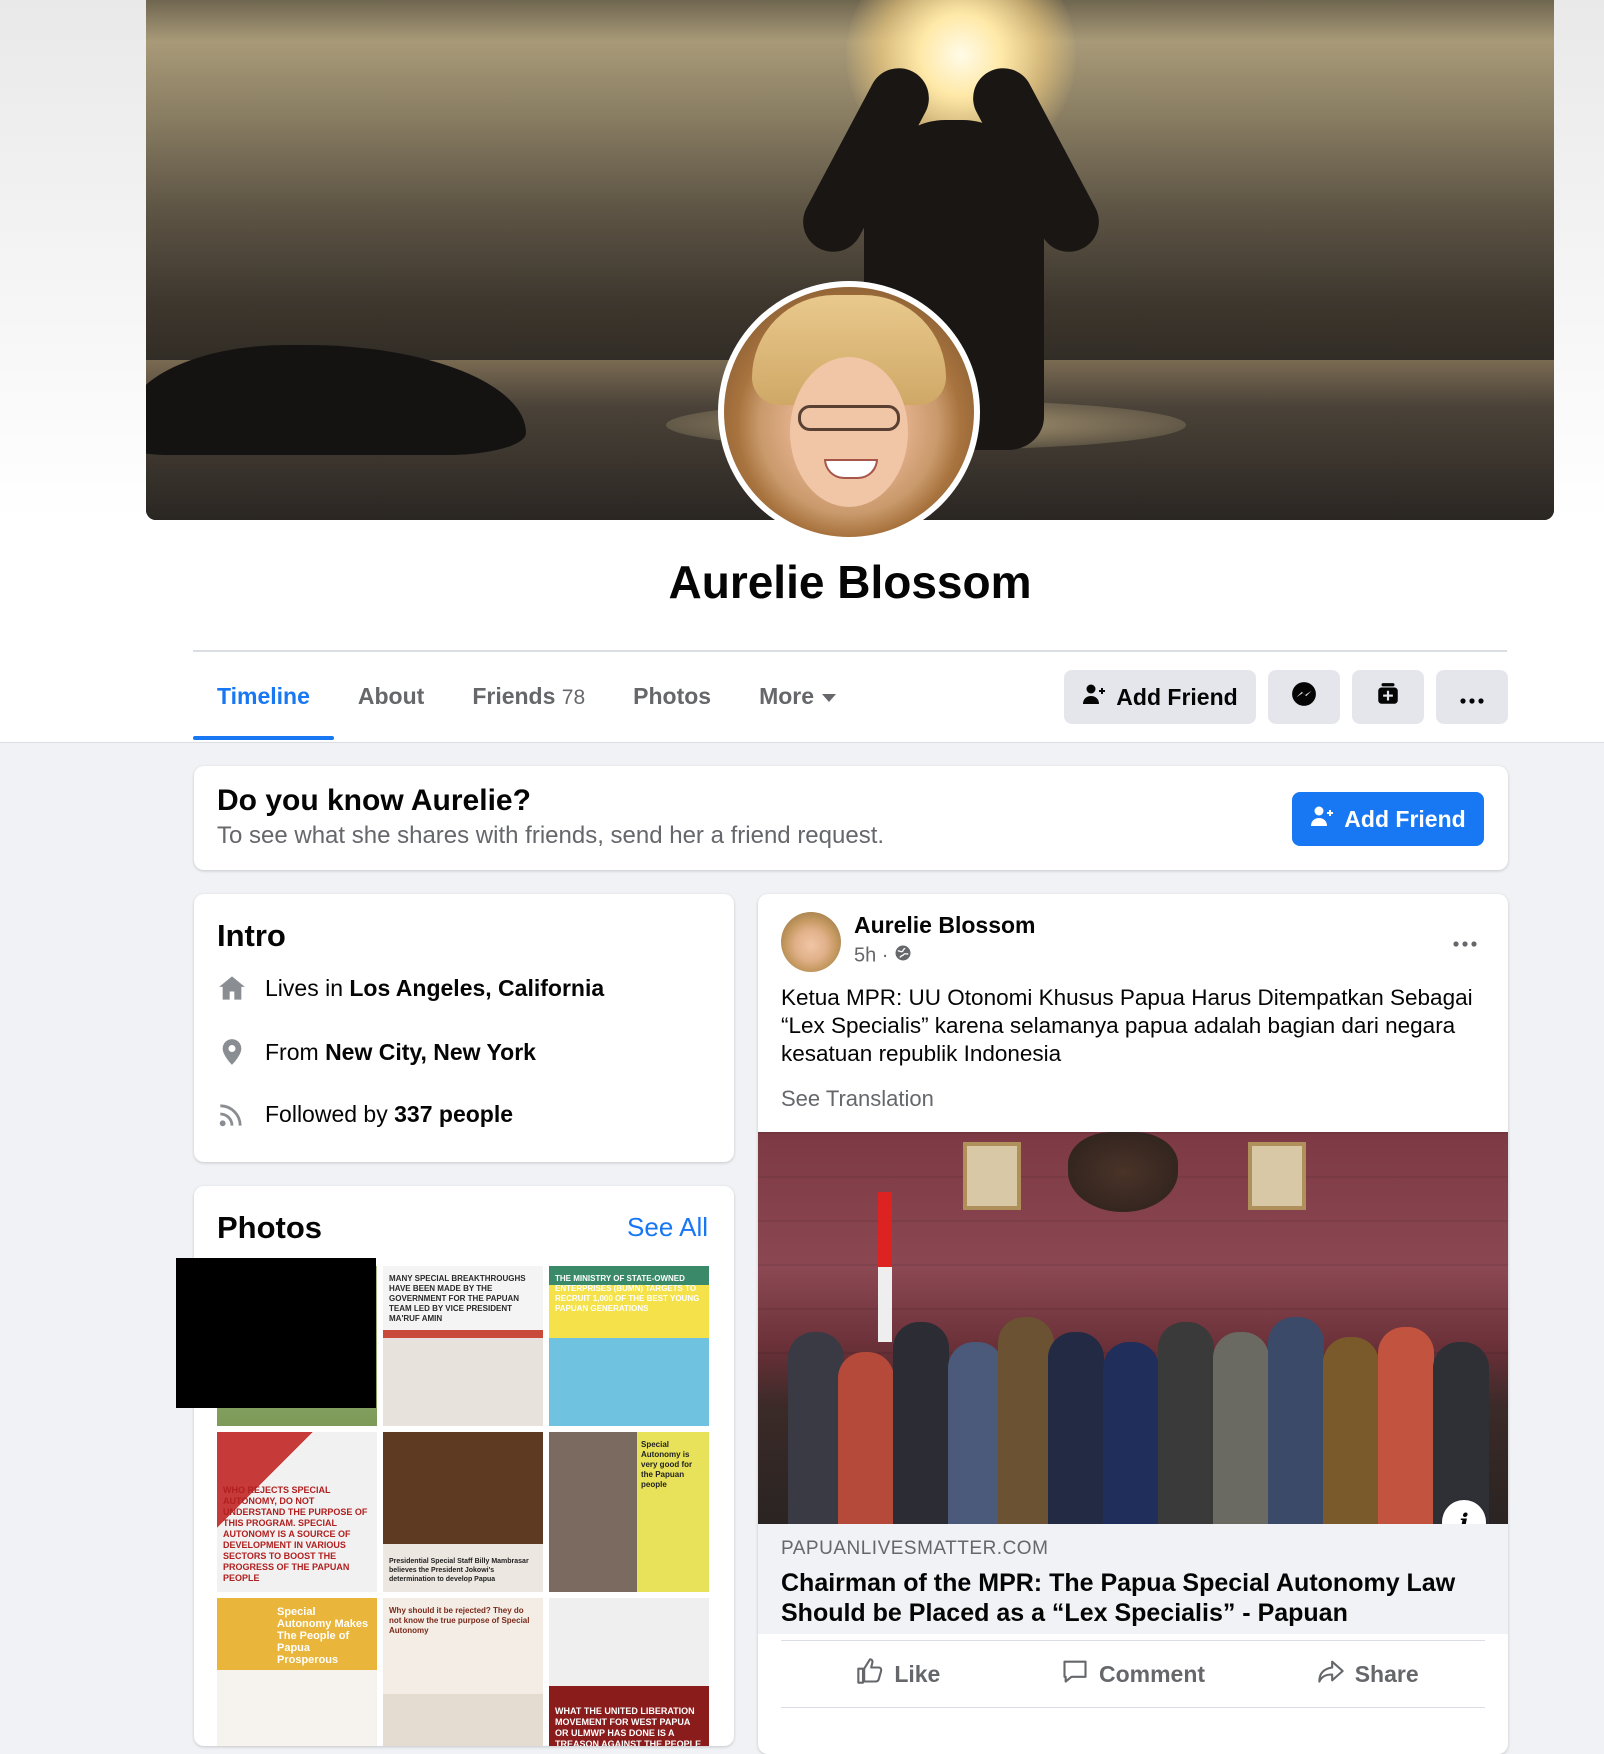 Image resolution: width=1604 pixels, height=1754 pixels. I want to click on post-actions: Like Comment Share, so click(1133, 1674).